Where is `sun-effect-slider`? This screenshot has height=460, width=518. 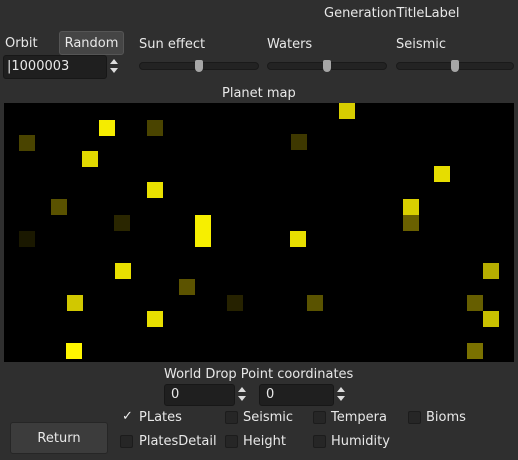 sun-effect-slider is located at coordinates (199, 66).